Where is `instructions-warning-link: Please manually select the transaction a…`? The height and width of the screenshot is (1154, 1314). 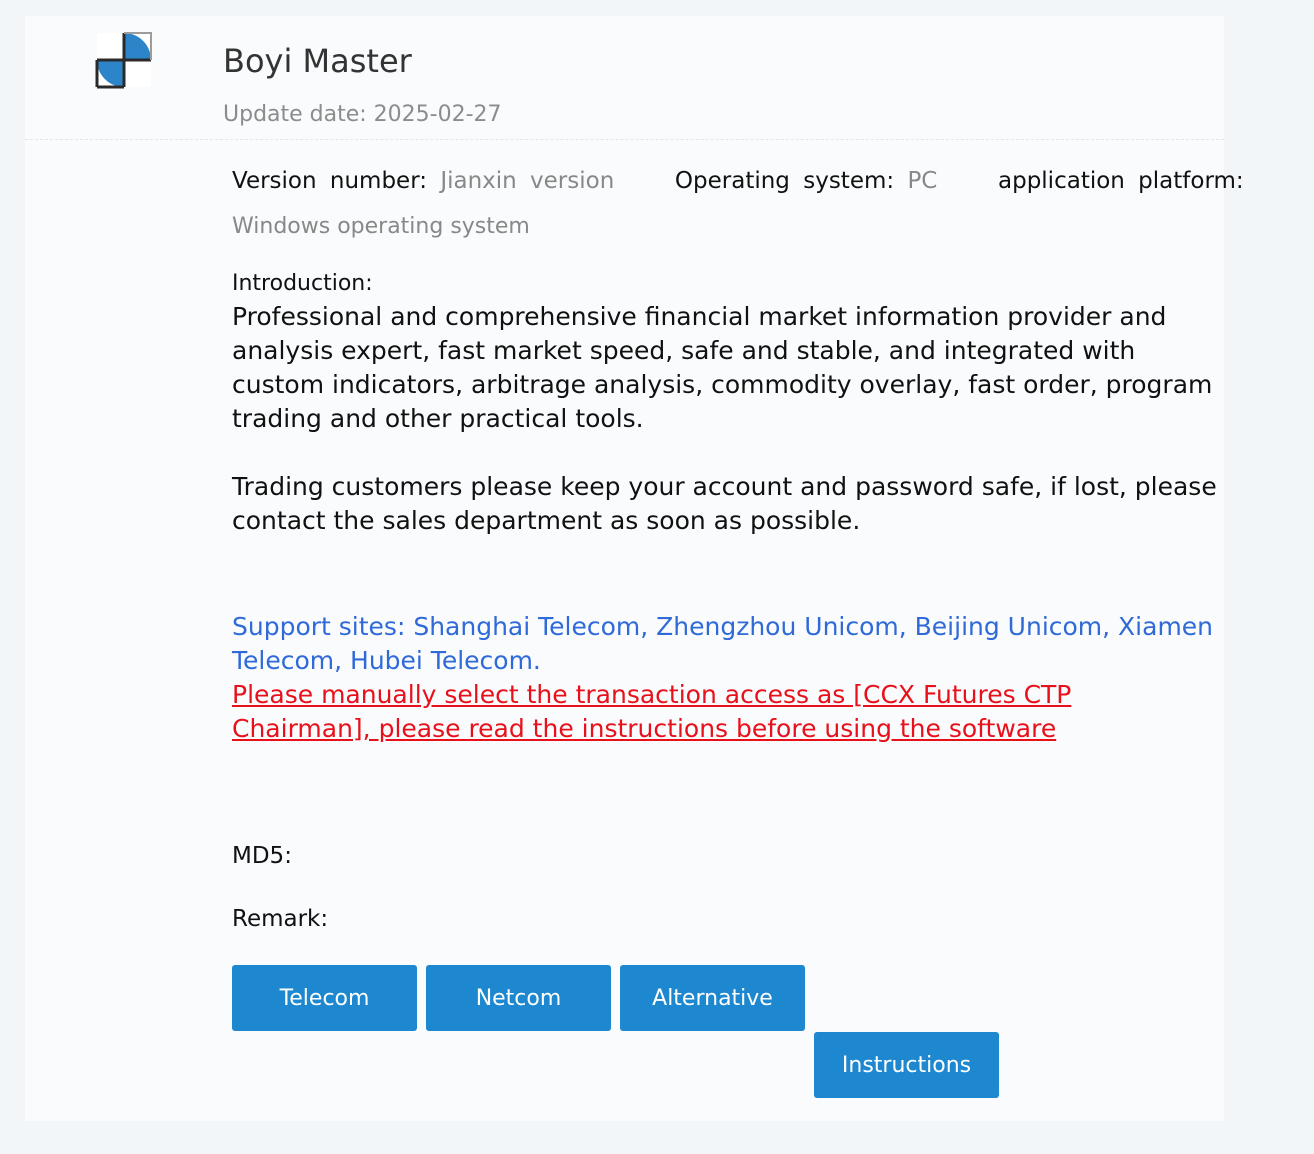
instructions-warning-link: Please manually select the transaction a… is located at coordinates (651, 711).